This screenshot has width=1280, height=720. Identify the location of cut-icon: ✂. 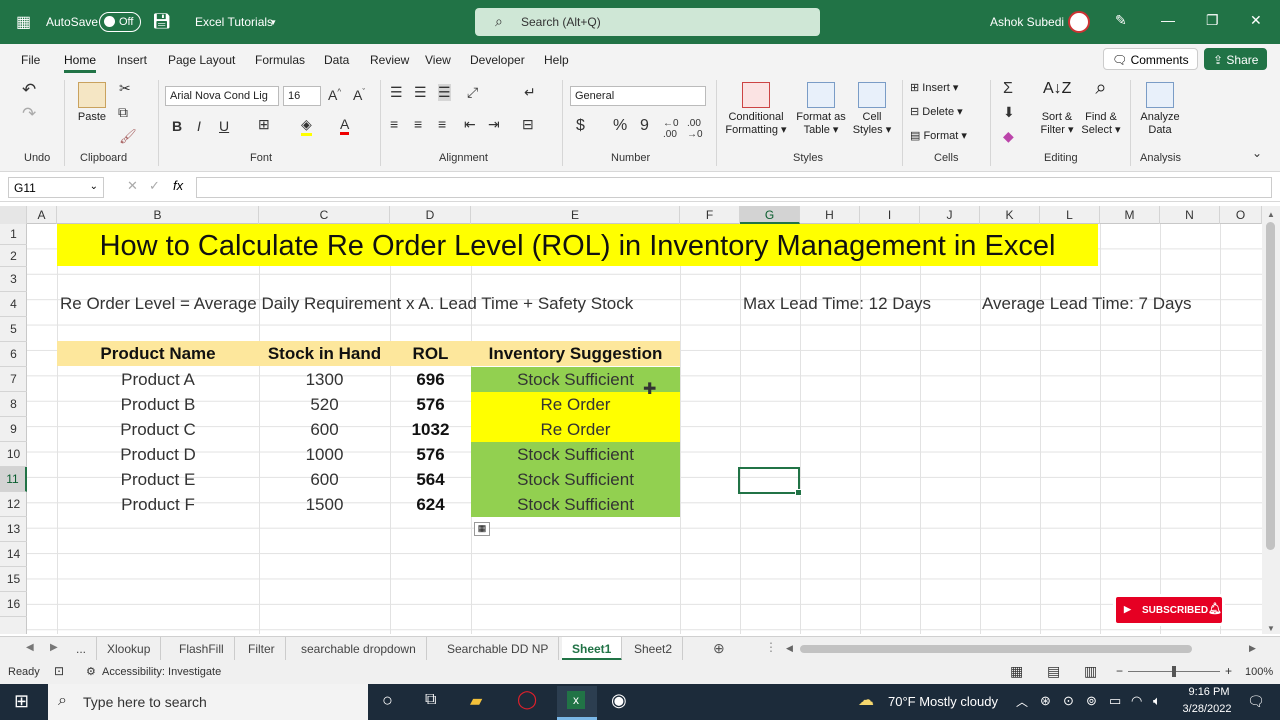
(125, 88).